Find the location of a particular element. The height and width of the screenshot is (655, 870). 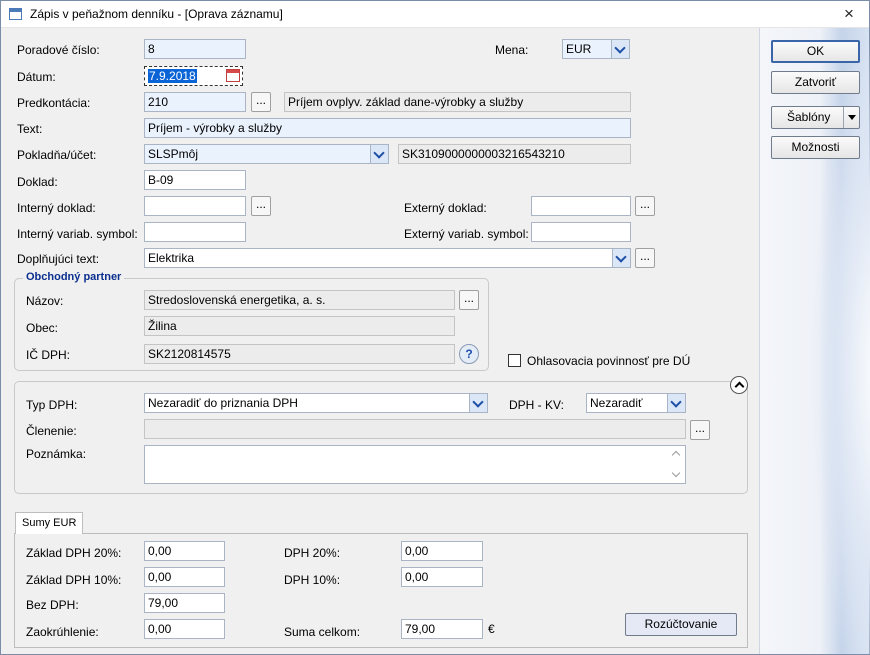

pokladna-select: SLSPmôj is located at coordinates (266, 154).